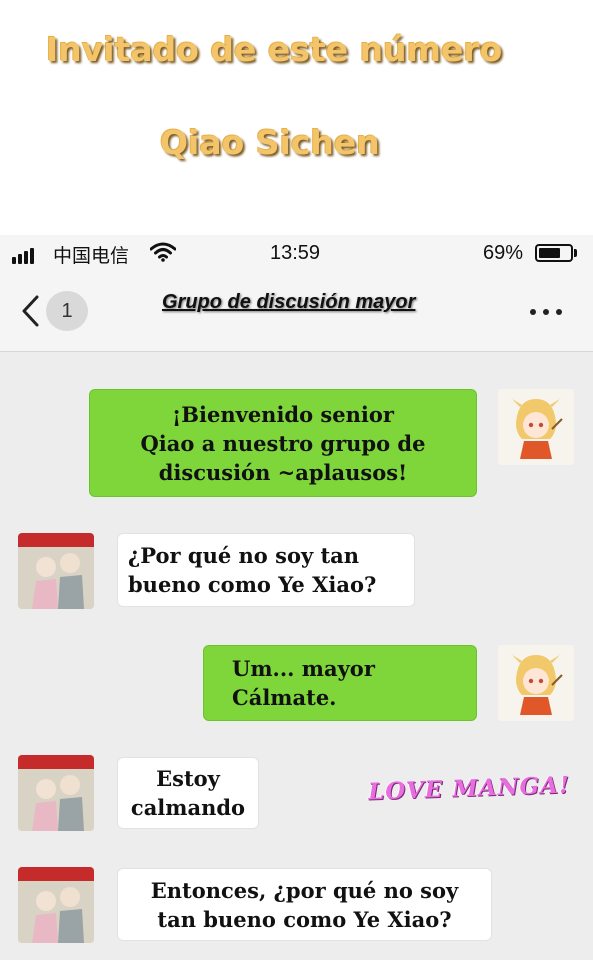  What do you see at coordinates (23, 256) in the screenshot?
I see `signal-icon` at bounding box center [23, 256].